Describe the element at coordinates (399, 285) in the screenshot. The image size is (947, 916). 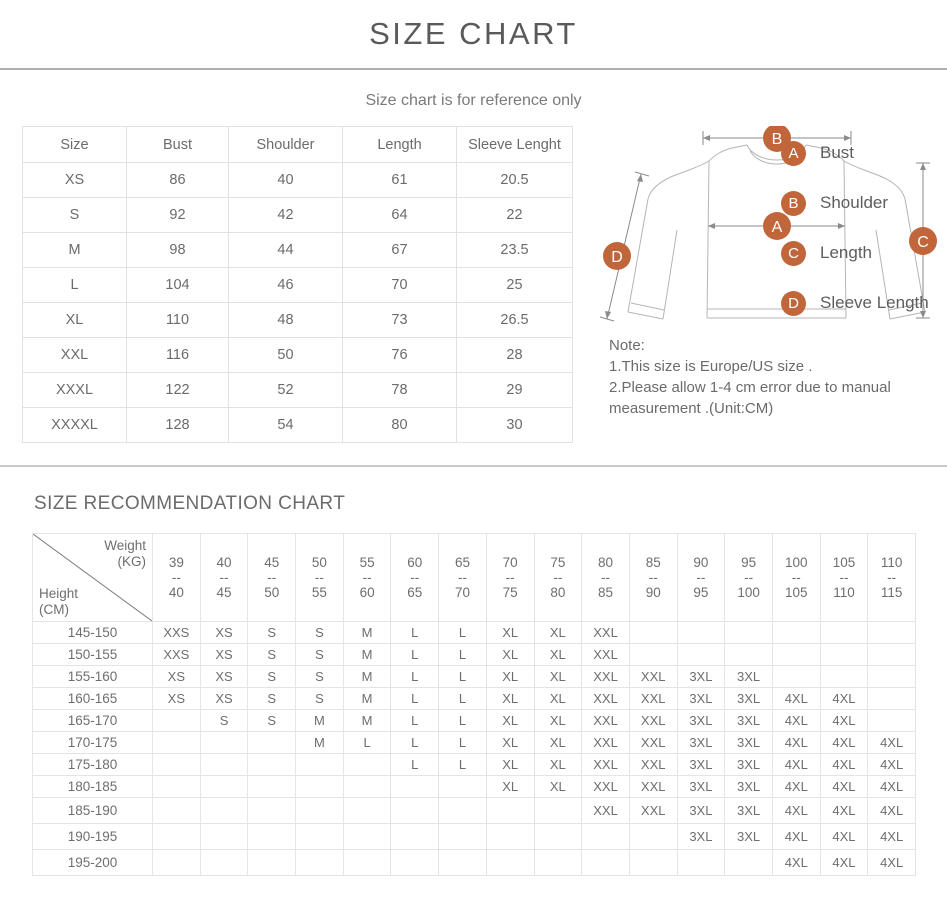
I see `measurement-cell: 70` at that location.